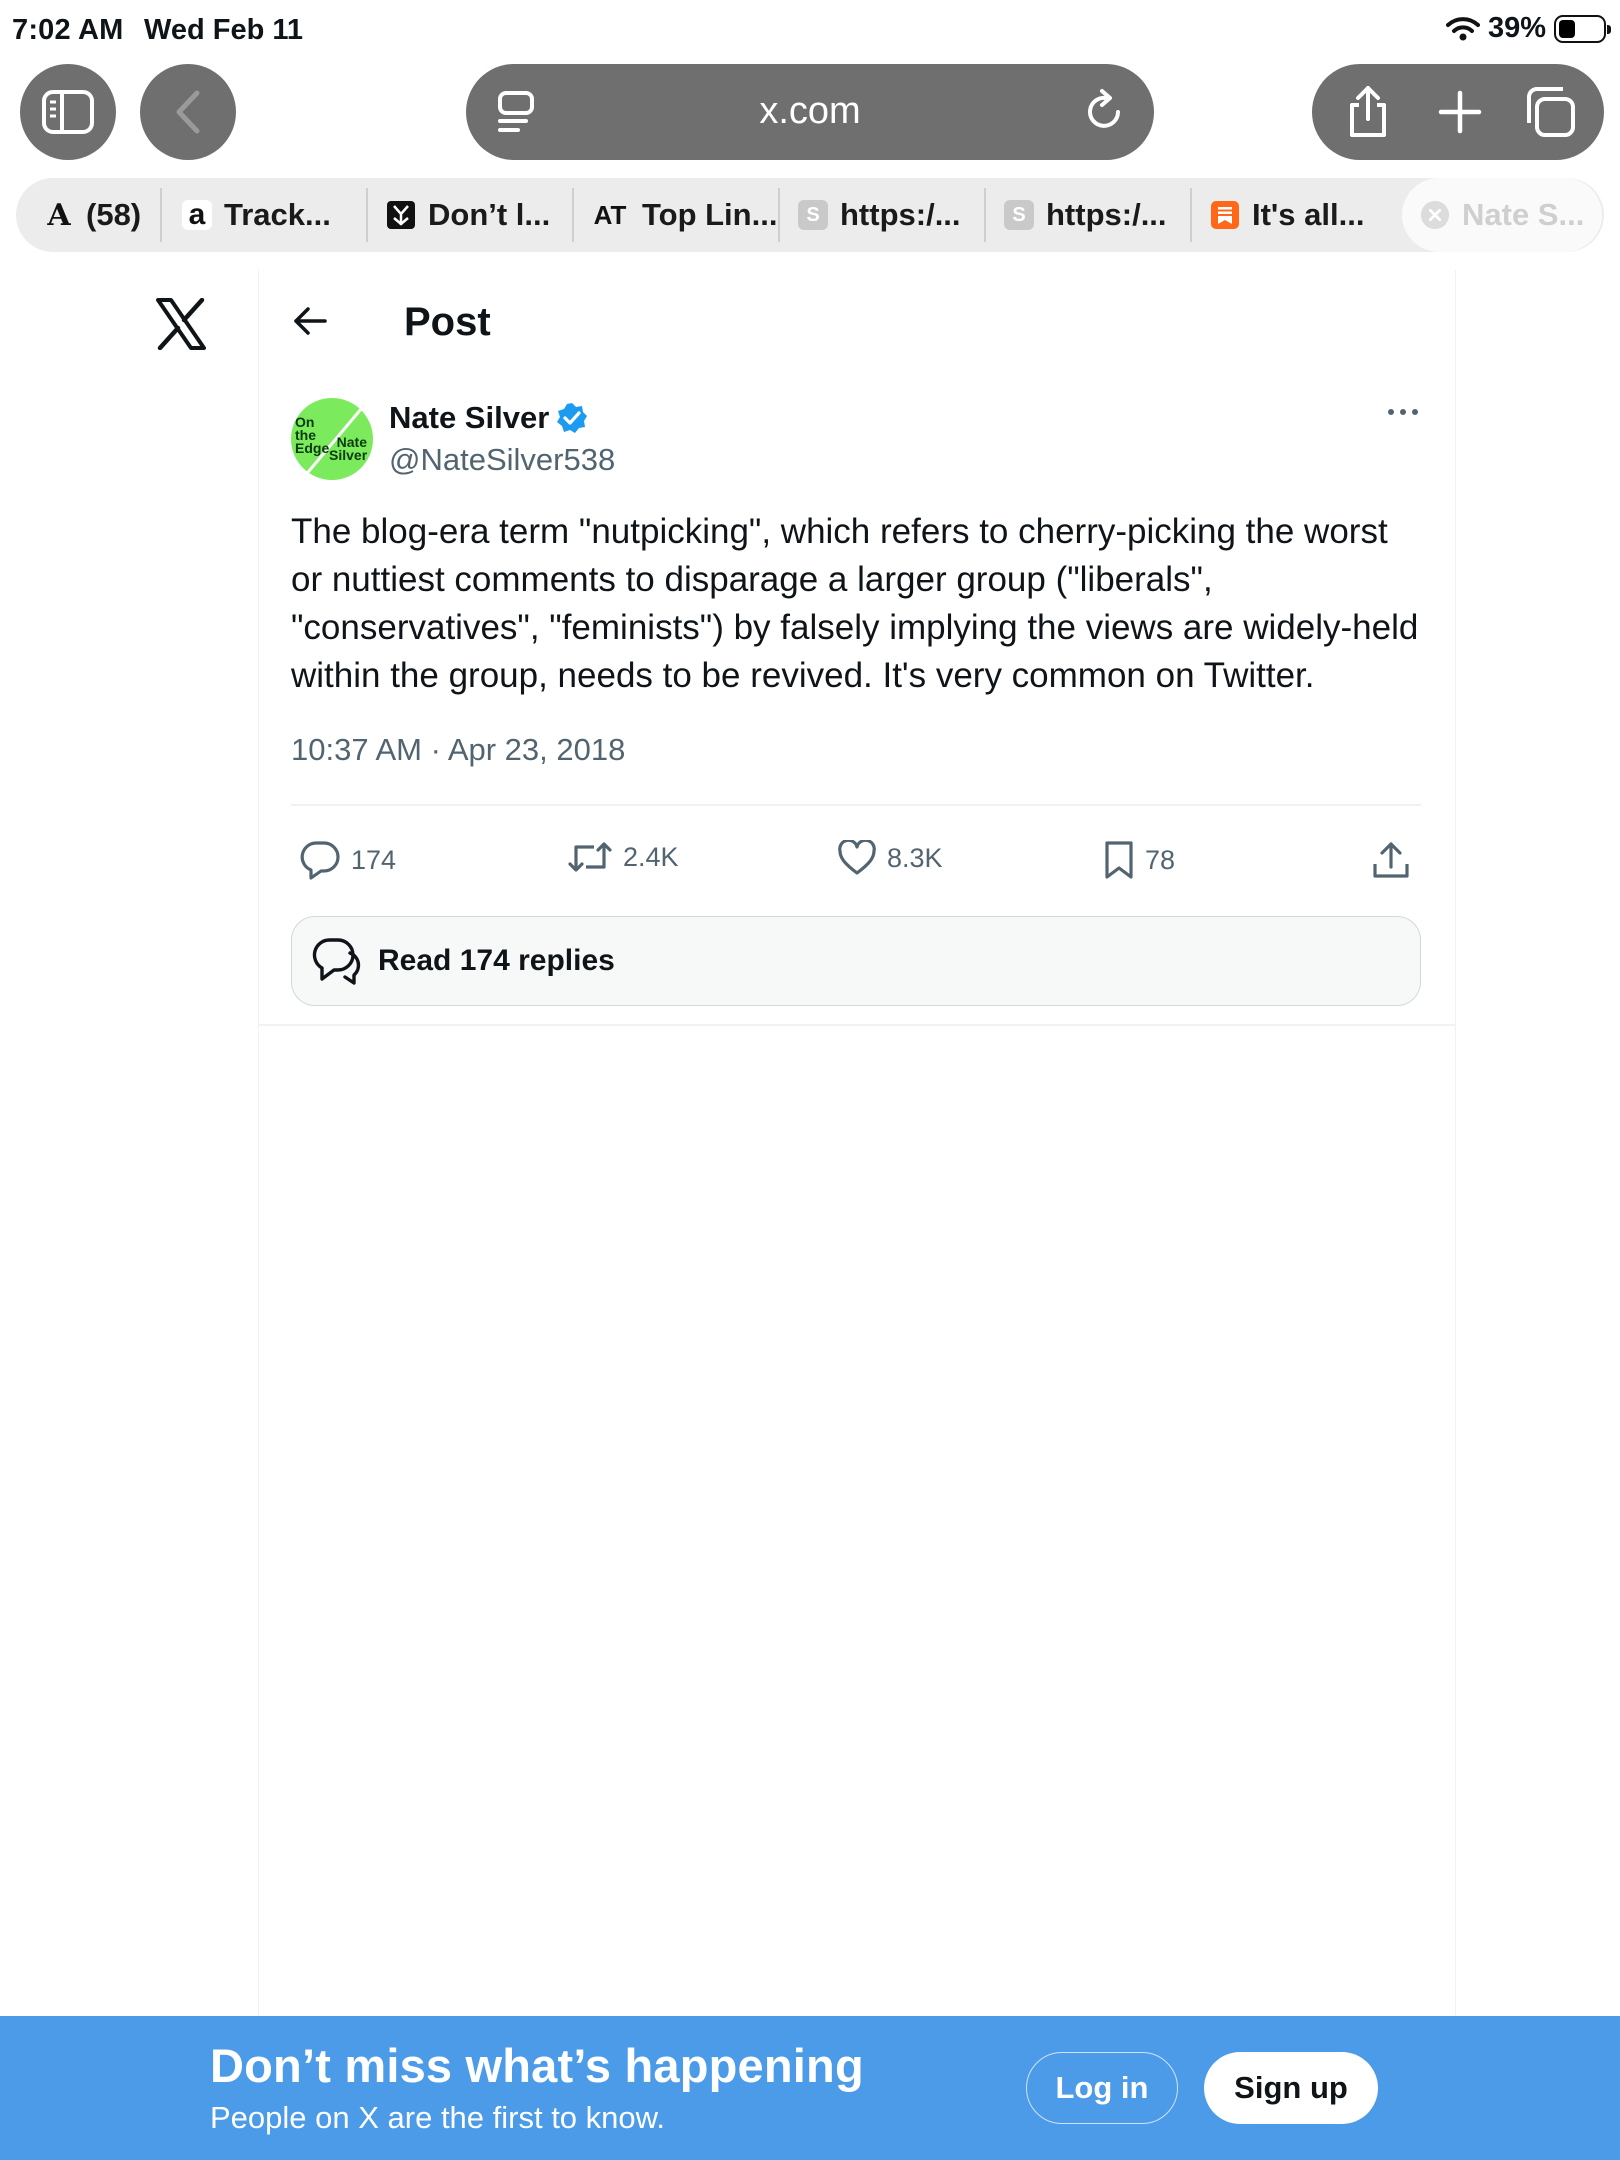  Describe the element at coordinates (68, 30) in the screenshot. I see `status-time: 7:02 AM` at that location.